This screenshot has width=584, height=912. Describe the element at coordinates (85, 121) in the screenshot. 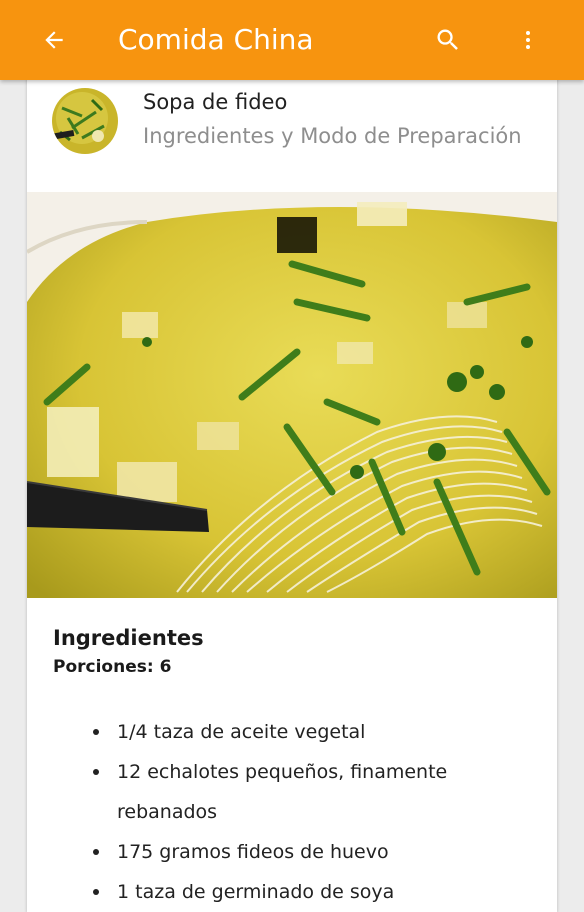

I see `recipe-avatar` at that location.